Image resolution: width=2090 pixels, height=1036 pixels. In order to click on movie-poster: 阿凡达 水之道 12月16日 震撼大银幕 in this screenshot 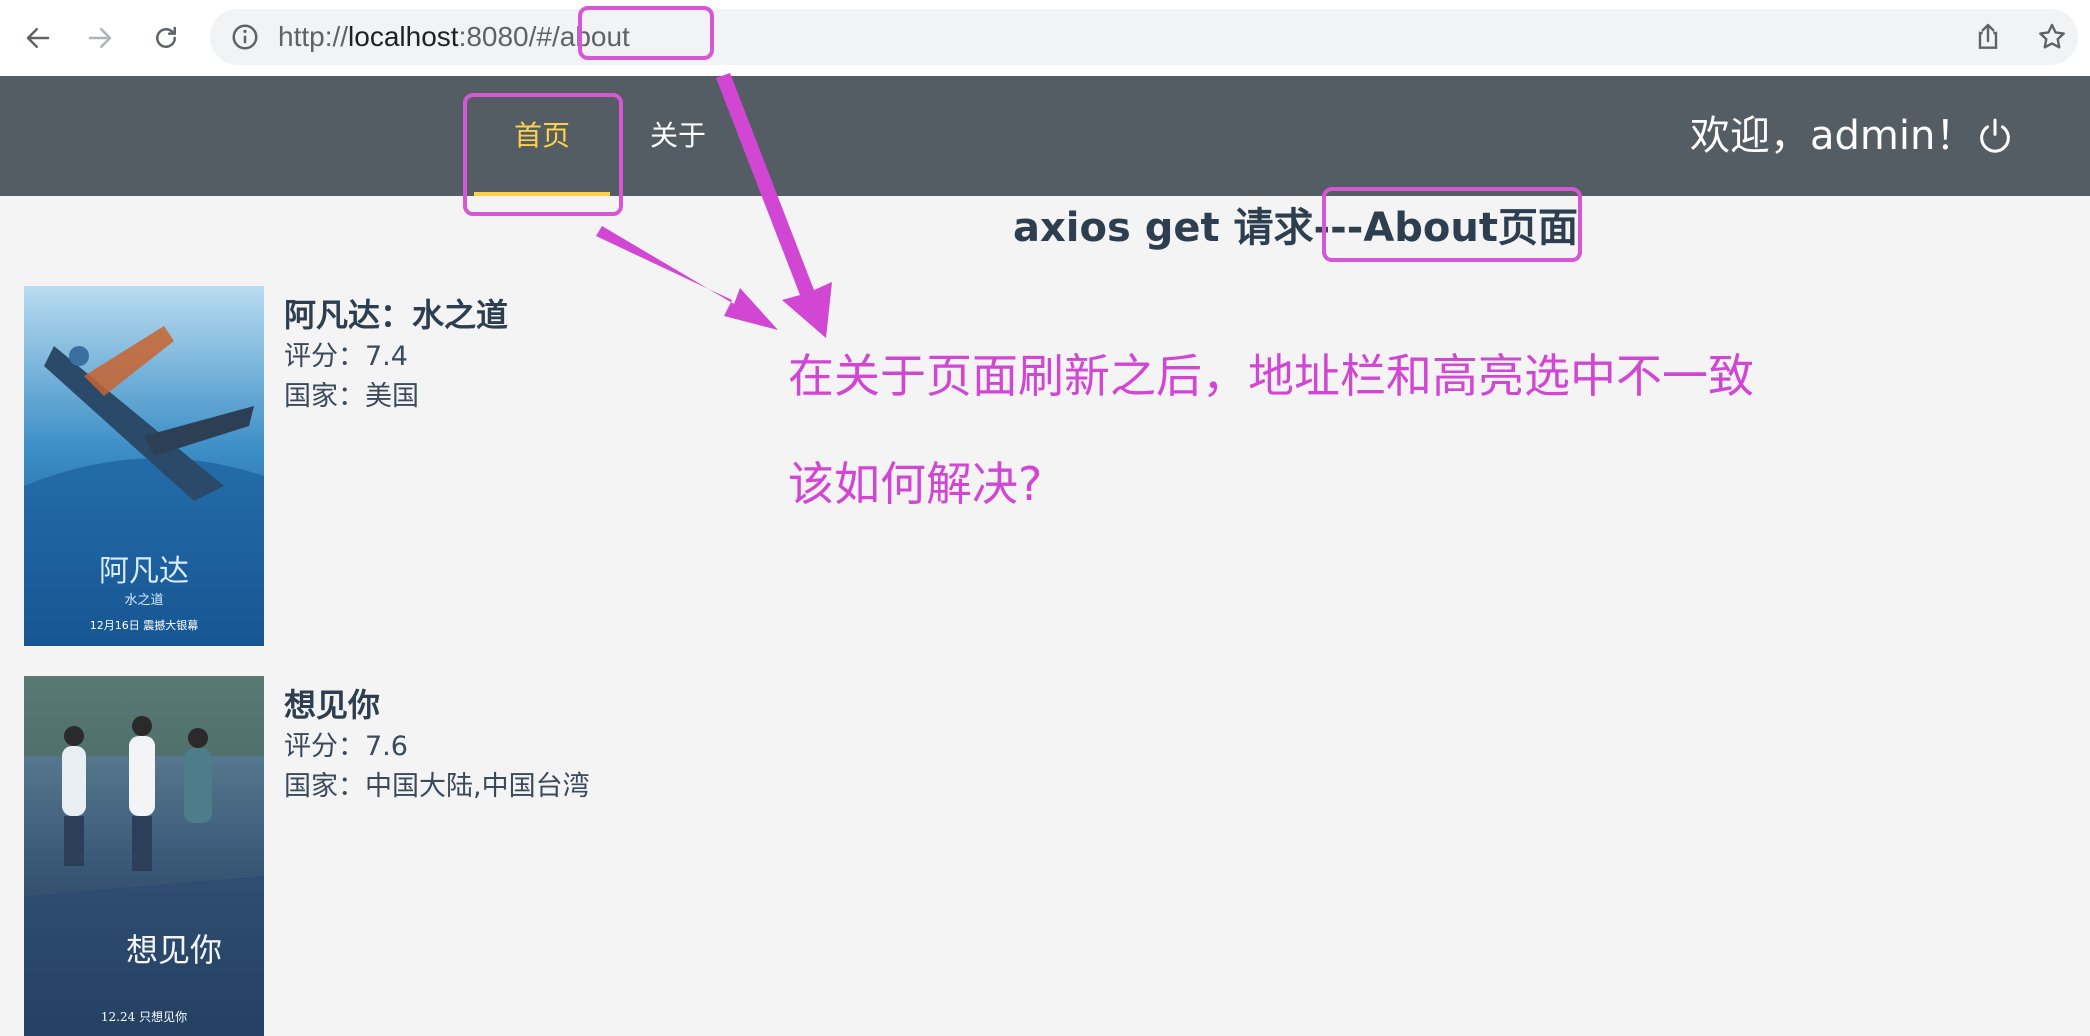, I will do `click(144, 466)`.